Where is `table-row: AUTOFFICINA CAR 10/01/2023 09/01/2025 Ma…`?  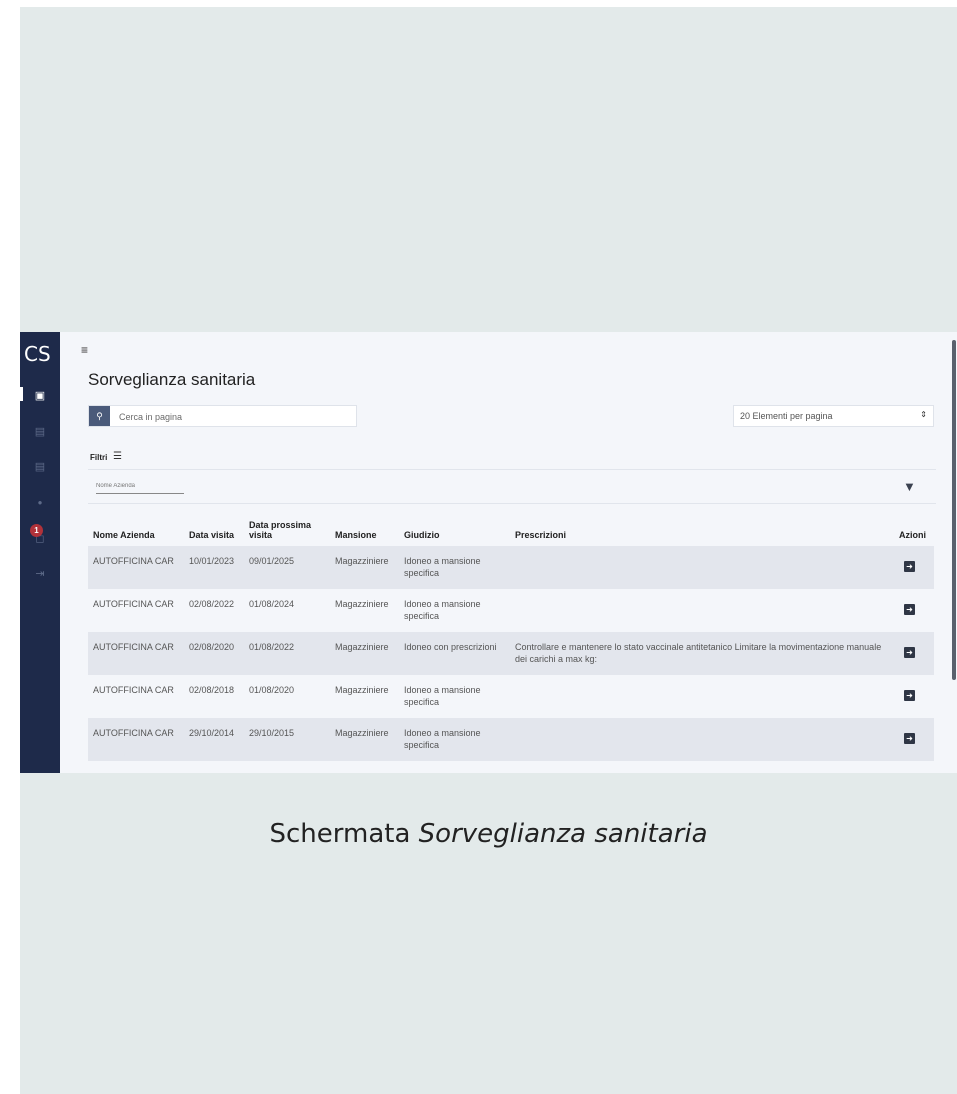 table-row: AUTOFFICINA CAR 10/01/2023 09/01/2025 Ma… is located at coordinates (511, 567).